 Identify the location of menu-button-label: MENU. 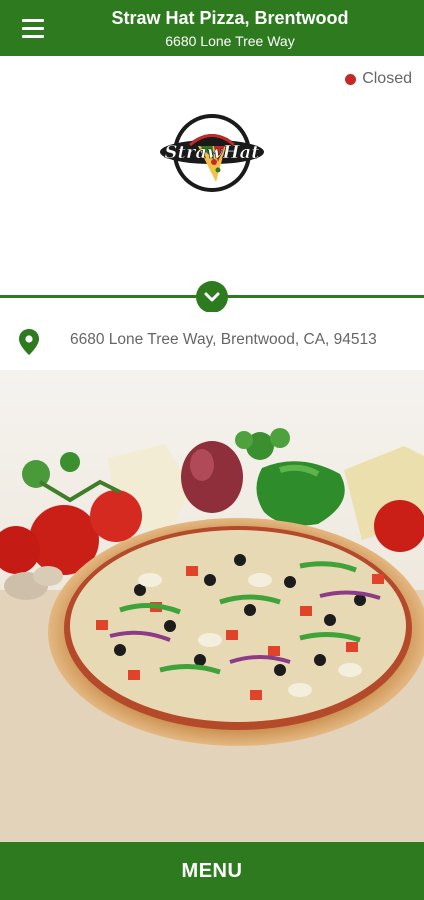
(212, 870).